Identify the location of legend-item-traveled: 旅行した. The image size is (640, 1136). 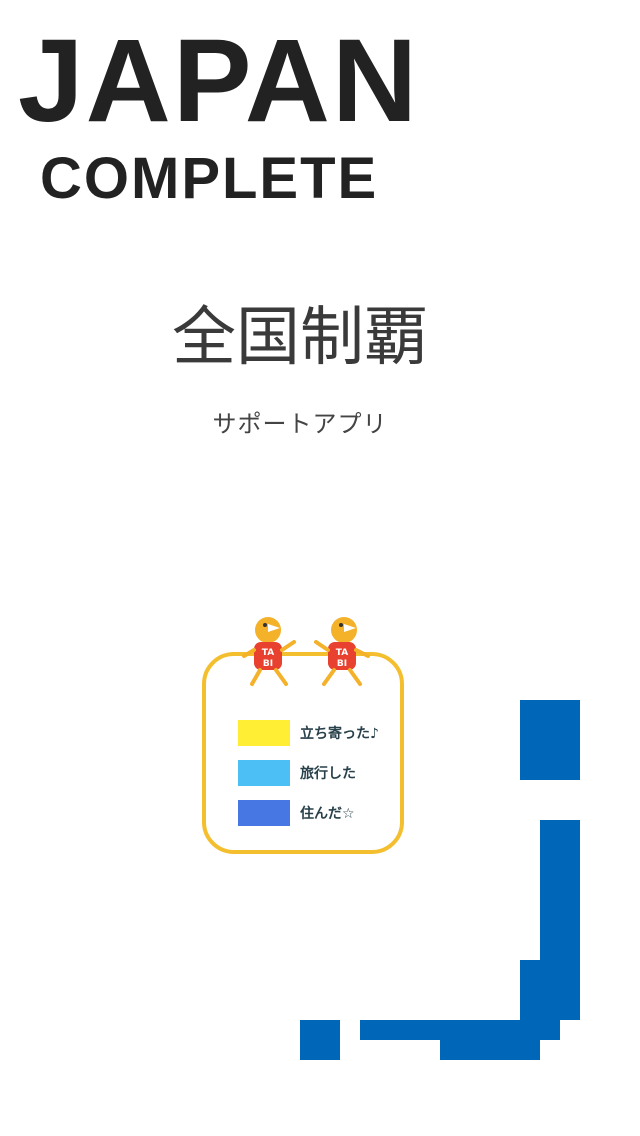
(297, 773).